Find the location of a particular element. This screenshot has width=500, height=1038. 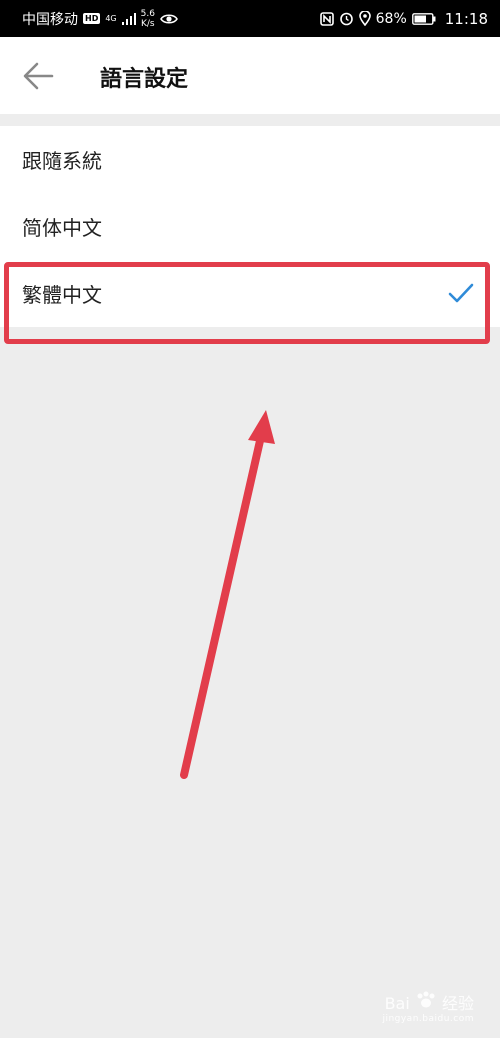

page-title: 語言設定 is located at coordinates (144, 79).